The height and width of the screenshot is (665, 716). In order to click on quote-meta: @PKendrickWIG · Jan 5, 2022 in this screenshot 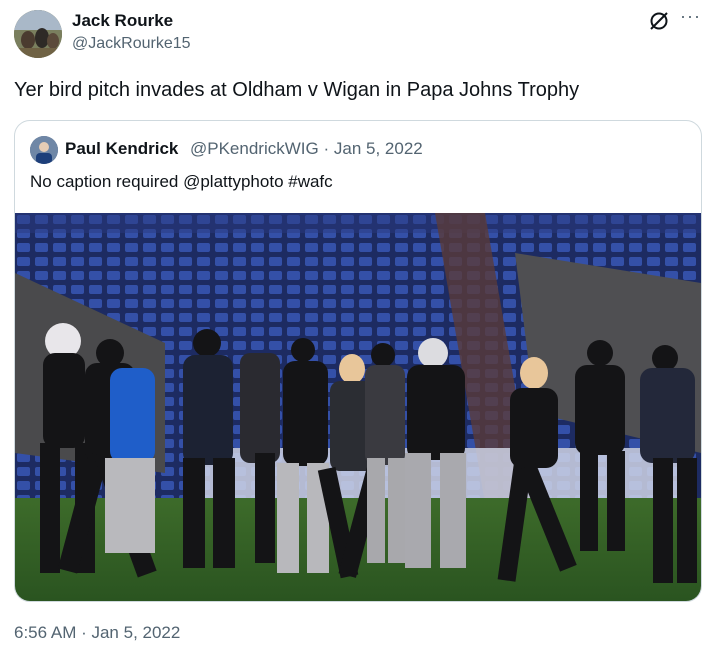, I will do `click(306, 149)`.